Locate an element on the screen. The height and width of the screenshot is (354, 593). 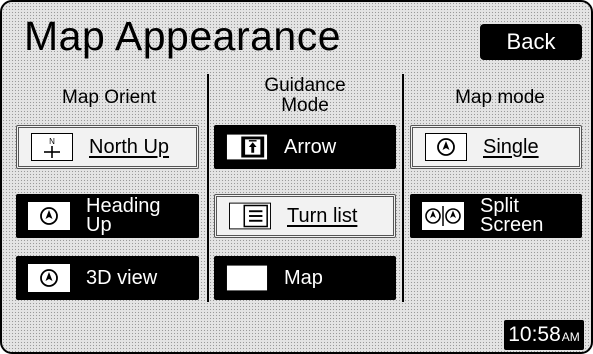
clock: 10:58 AM is located at coordinates (544, 335).